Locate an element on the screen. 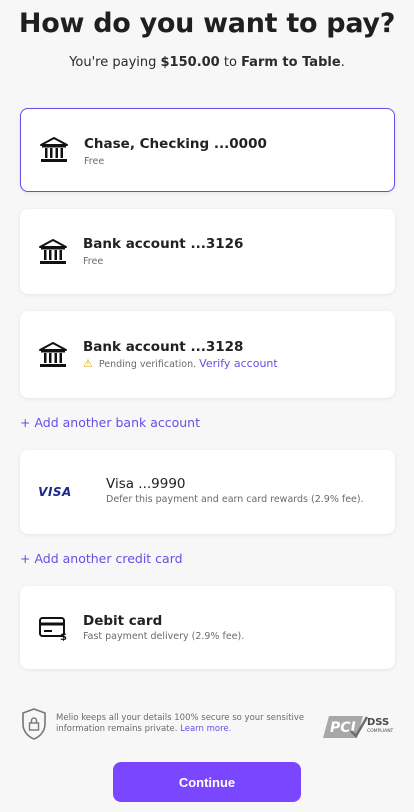 This screenshot has height=812, width=414. page-title: How do you want to pay? is located at coordinates (207, 23).